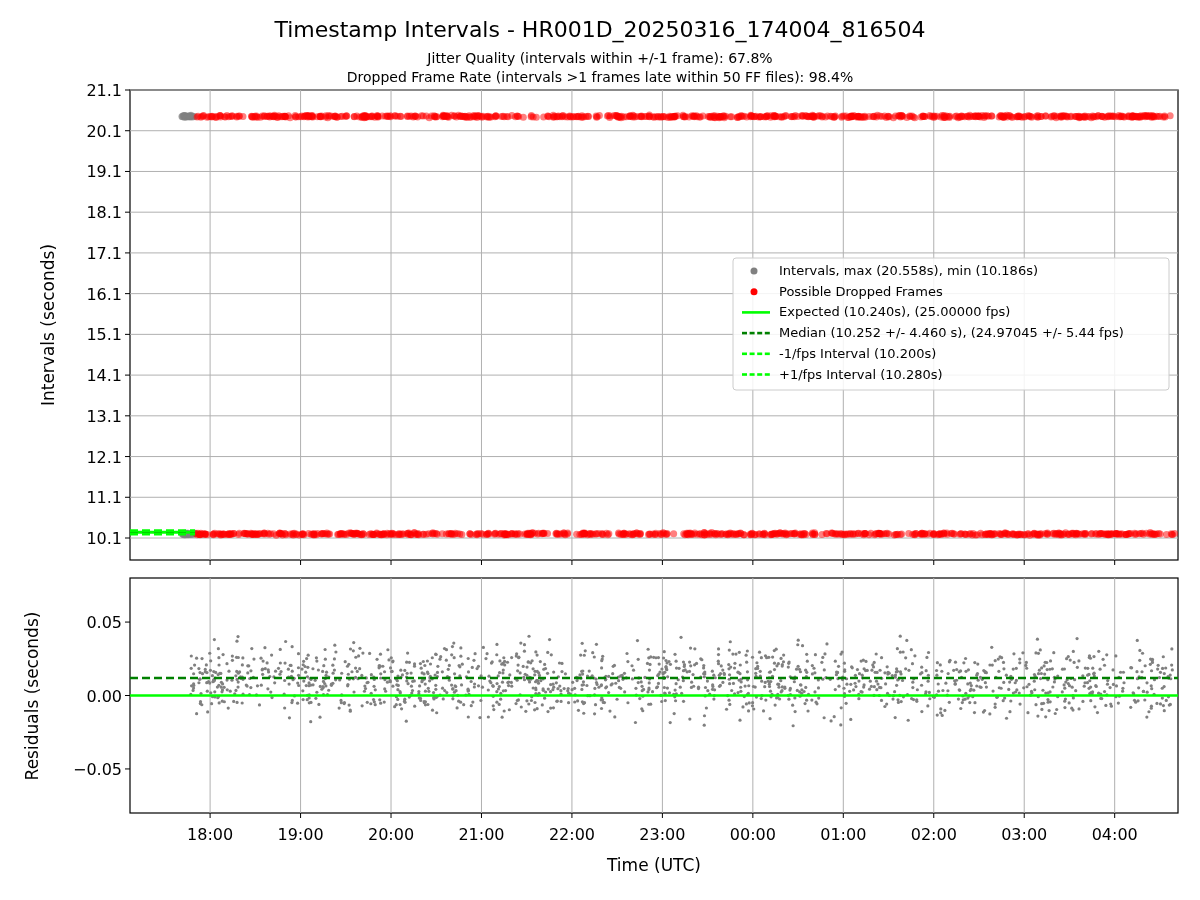 The width and height of the screenshot is (1200, 900). I want to click on y-tick-label: 11.1, so click(104, 498).